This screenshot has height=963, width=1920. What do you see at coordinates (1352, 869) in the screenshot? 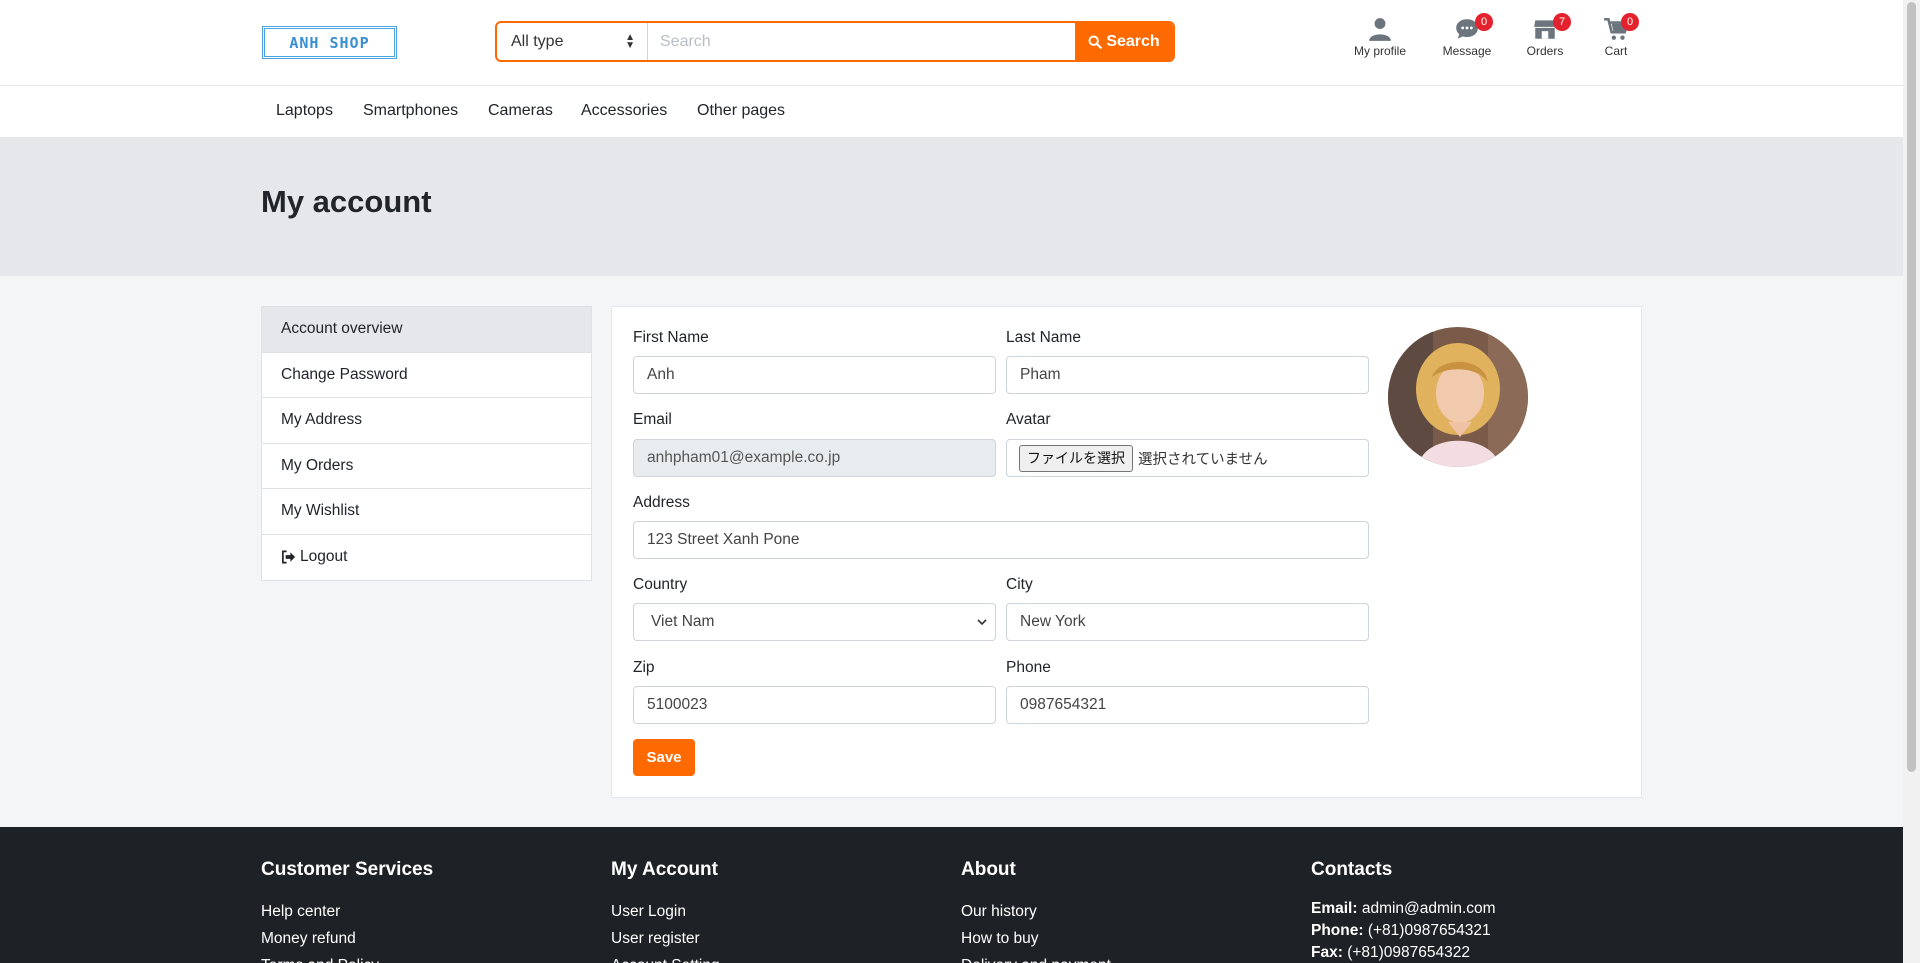
I see `footer-heading: Contacts` at bounding box center [1352, 869].